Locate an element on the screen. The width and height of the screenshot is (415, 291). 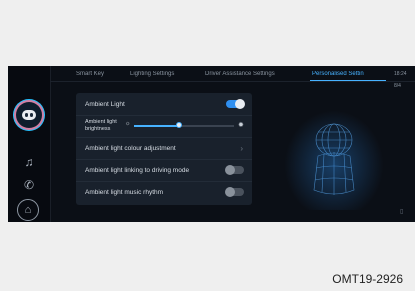
voice-assistant-avatar is located at coordinates (29, 115).